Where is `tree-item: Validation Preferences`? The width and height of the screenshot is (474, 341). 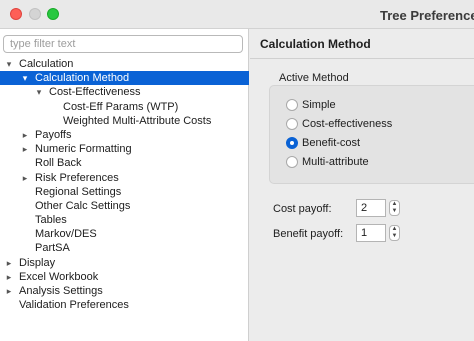 tree-item: Validation Preferences is located at coordinates (124, 305).